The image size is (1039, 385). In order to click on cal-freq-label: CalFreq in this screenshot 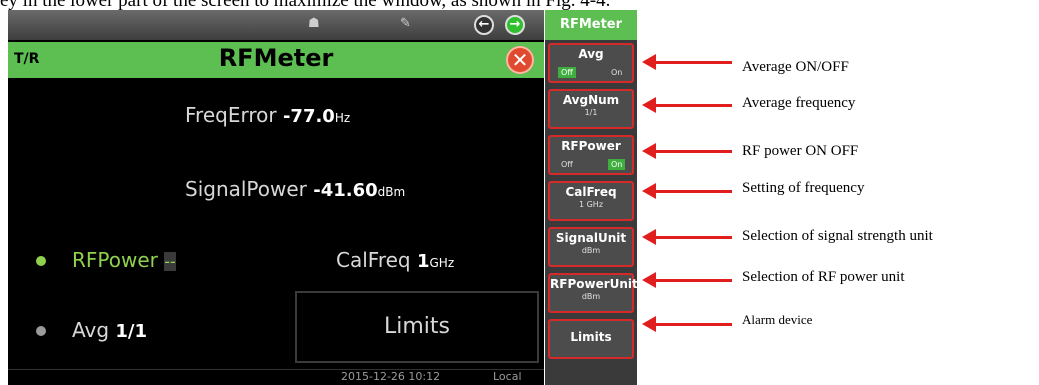, I will do `click(373, 260)`.